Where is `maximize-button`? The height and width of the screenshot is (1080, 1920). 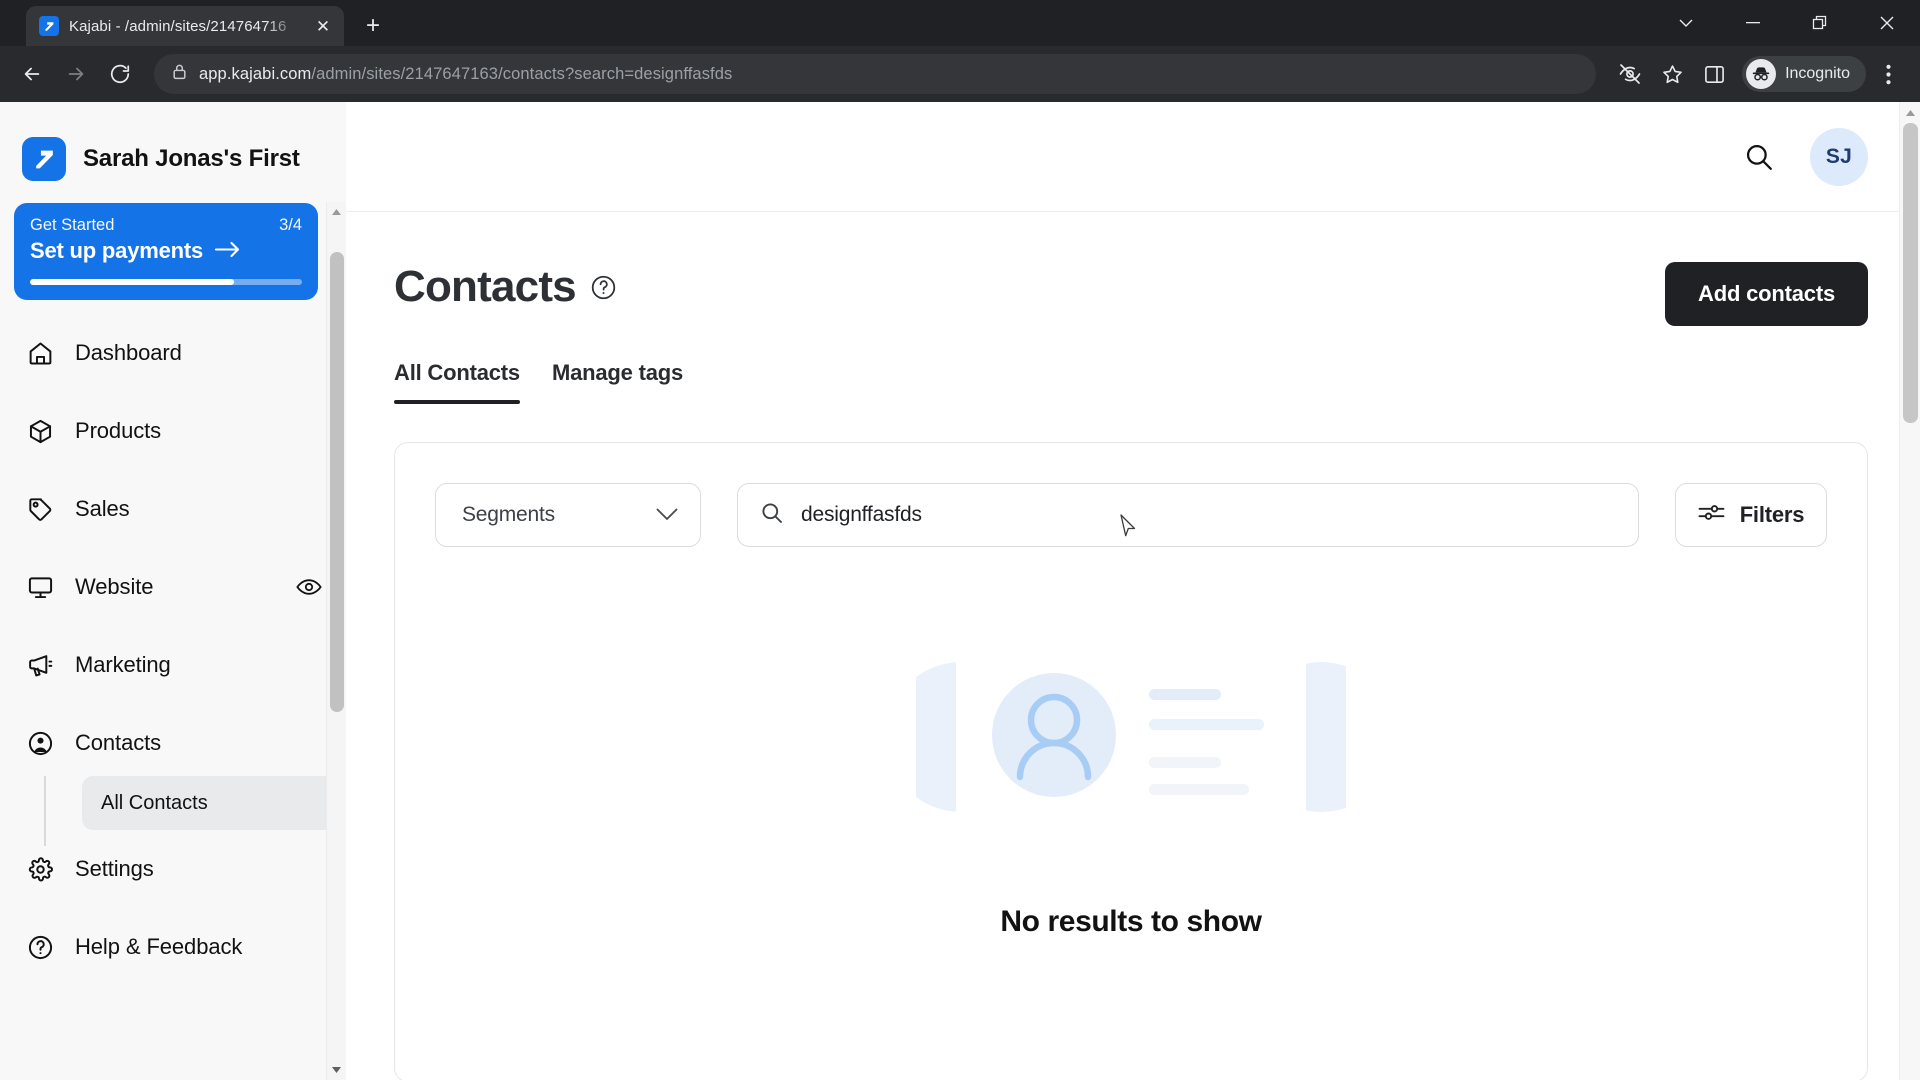
maximize-button is located at coordinates (1819, 23).